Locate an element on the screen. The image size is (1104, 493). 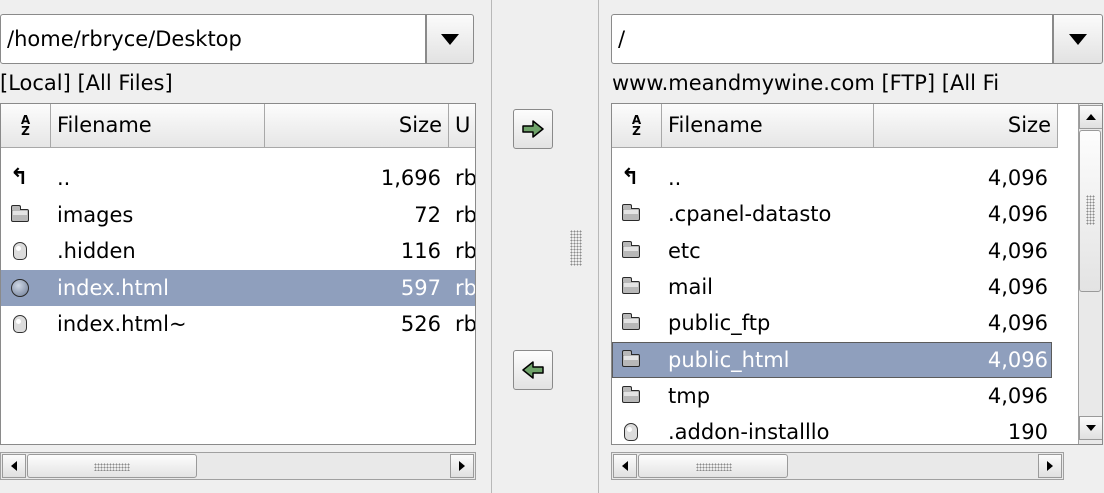
arrow-up-icon is located at coordinates (1091, 117).